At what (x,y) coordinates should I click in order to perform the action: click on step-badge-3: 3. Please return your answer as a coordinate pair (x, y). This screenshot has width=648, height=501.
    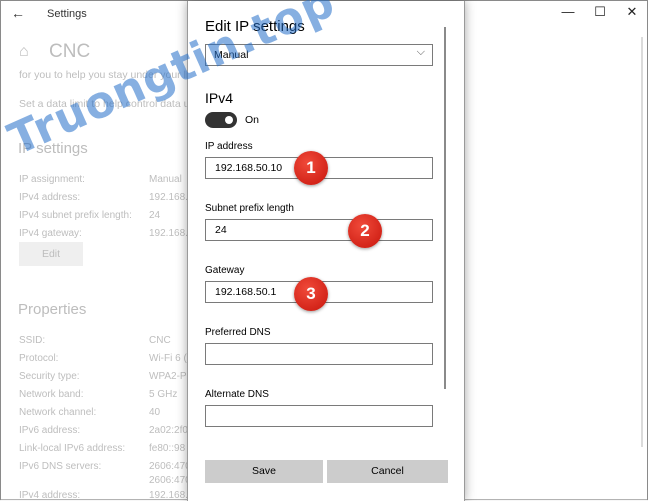
    Looking at the image, I should click on (311, 294).